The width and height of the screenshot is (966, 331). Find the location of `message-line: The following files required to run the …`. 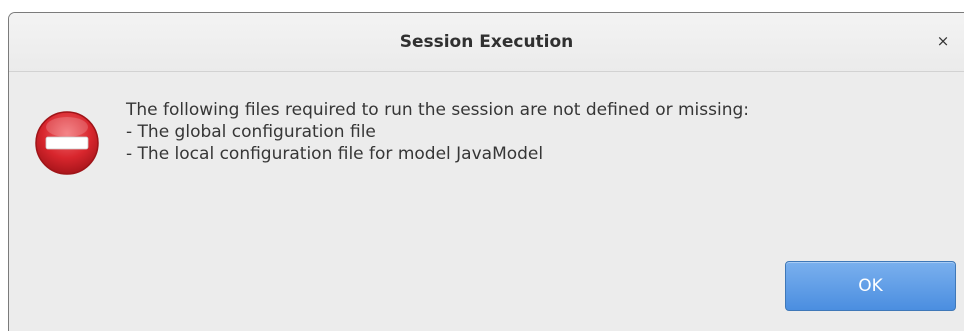

message-line: The following files required to run the … is located at coordinates (438, 110).